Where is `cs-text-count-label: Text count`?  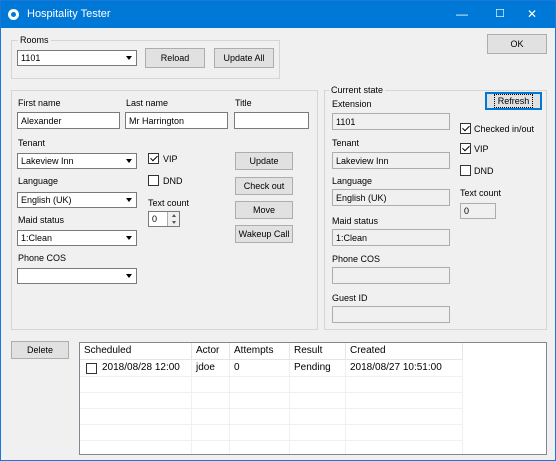 cs-text-count-label: Text count is located at coordinates (481, 193).